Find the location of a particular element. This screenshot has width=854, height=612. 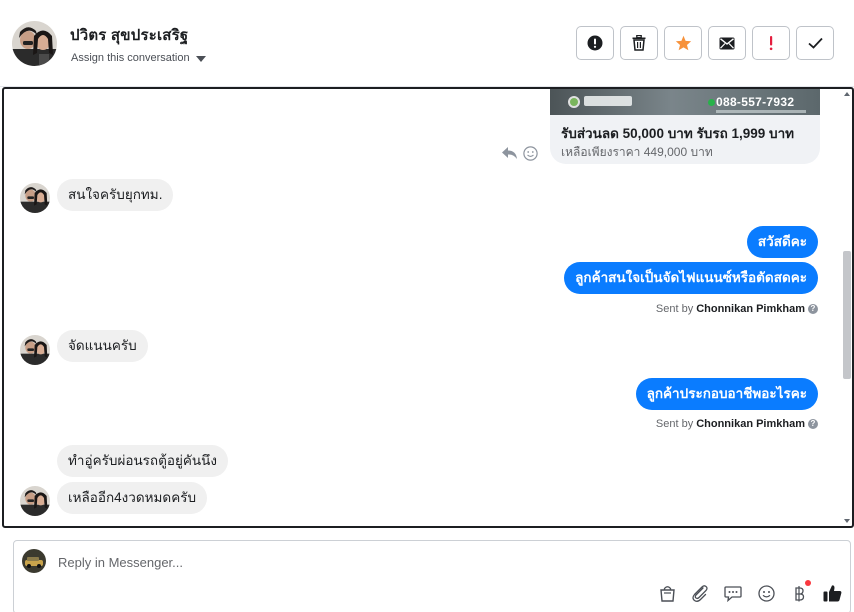

smiley-icon is located at coordinates (766, 593).